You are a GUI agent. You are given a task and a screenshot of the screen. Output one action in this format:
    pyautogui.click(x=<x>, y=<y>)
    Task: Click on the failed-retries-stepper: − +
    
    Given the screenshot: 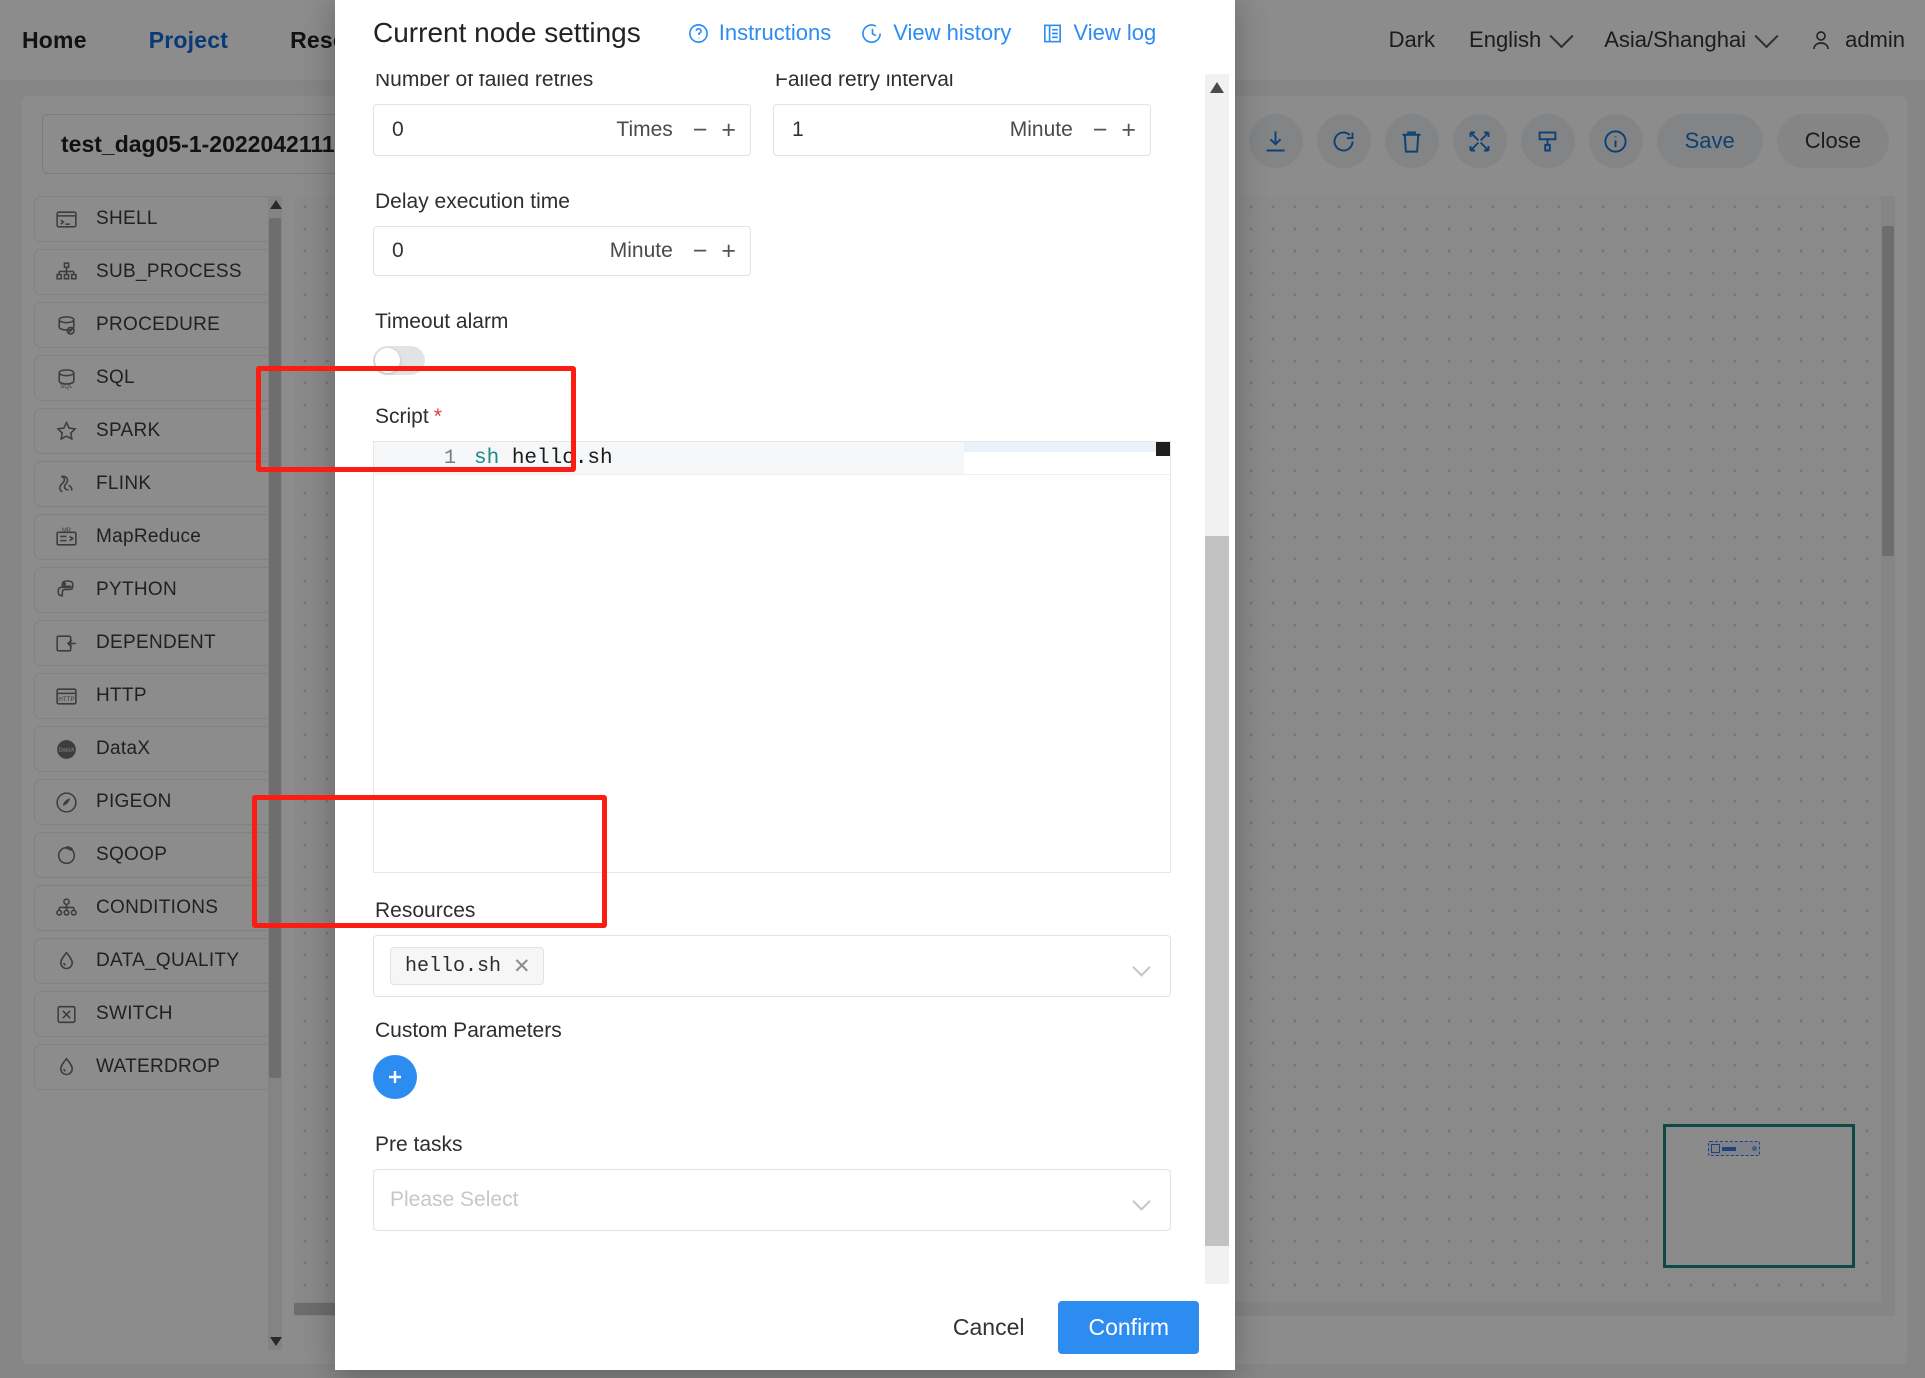 What is the action you would take?
    pyautogui.click(x=714, y=130)
    